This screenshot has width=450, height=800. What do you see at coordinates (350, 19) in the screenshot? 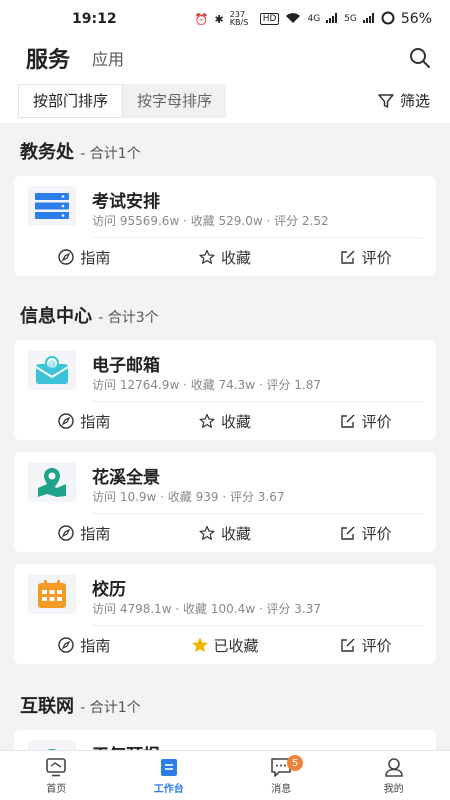
I see `signal-5g: 5G` at bounding box center [350, 19].